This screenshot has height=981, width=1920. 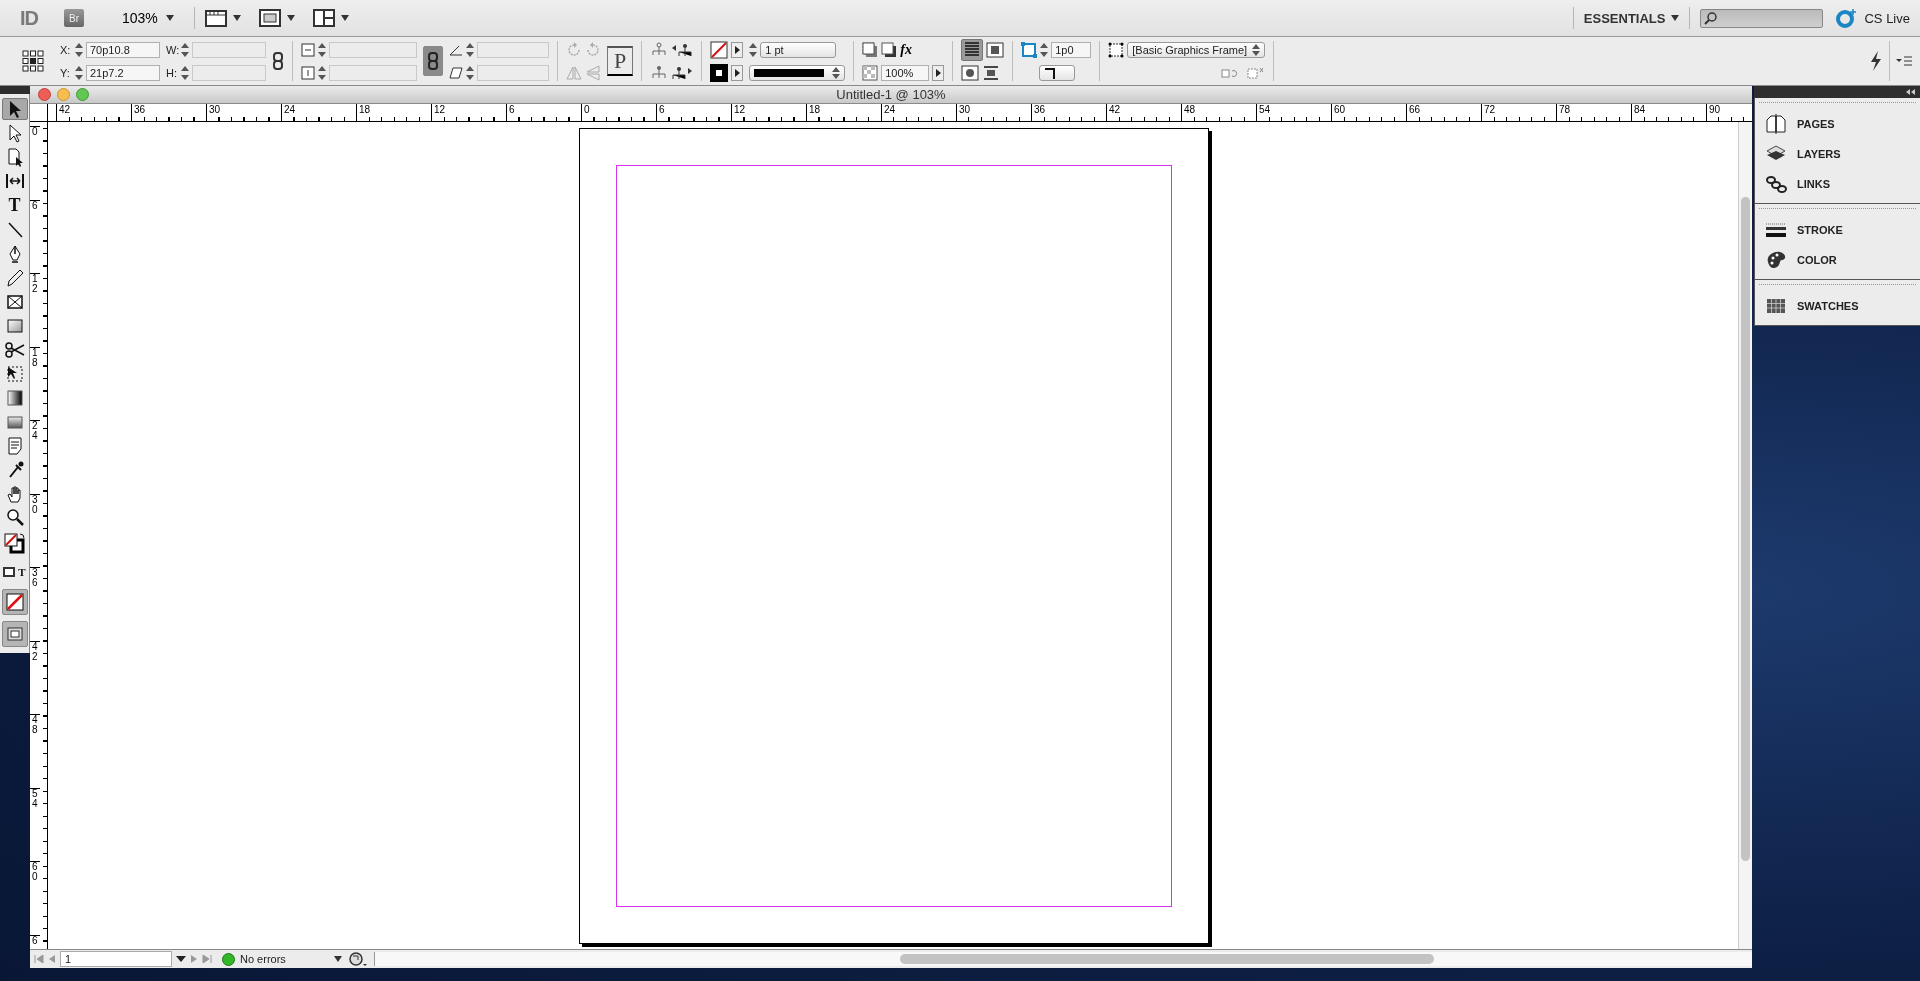 What do you see at coordinates (14, 374) in the screenshot?
I see `transform-box-icon` at bounding box center [14, 374].